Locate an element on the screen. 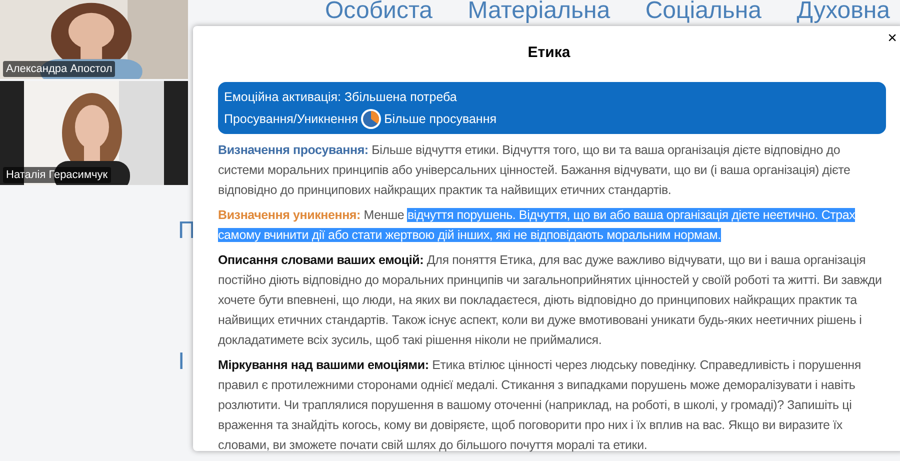 This screenshot has height=461, width=900. pie-chart-icon is located at coordinates (371, 119).